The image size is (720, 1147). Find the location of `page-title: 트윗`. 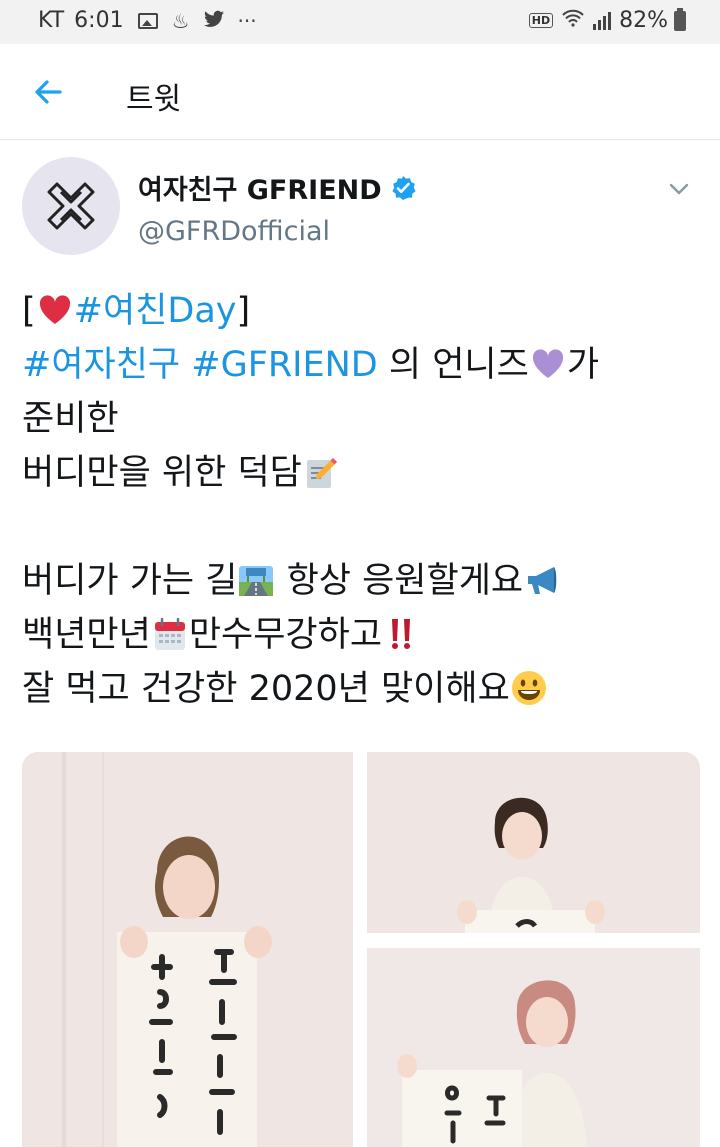

page-title: 트윗 is located at coordinates (154, 99).